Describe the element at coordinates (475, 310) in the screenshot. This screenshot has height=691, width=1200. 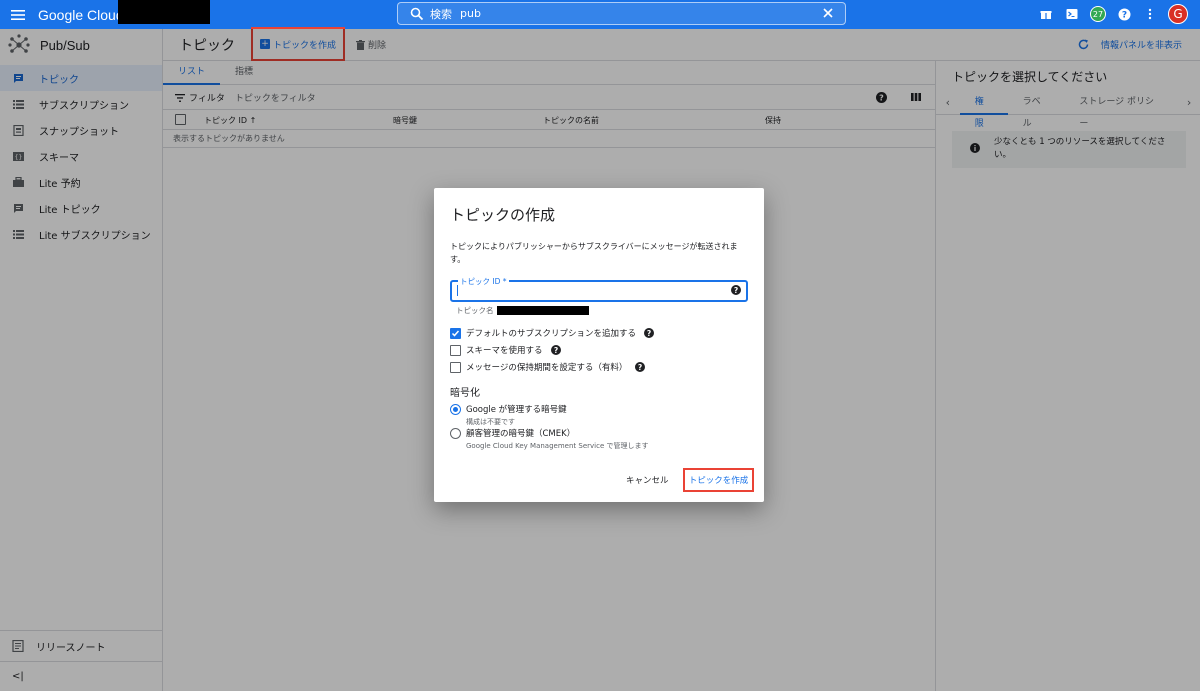
I see `topic-name-label: トピック名` at that location.